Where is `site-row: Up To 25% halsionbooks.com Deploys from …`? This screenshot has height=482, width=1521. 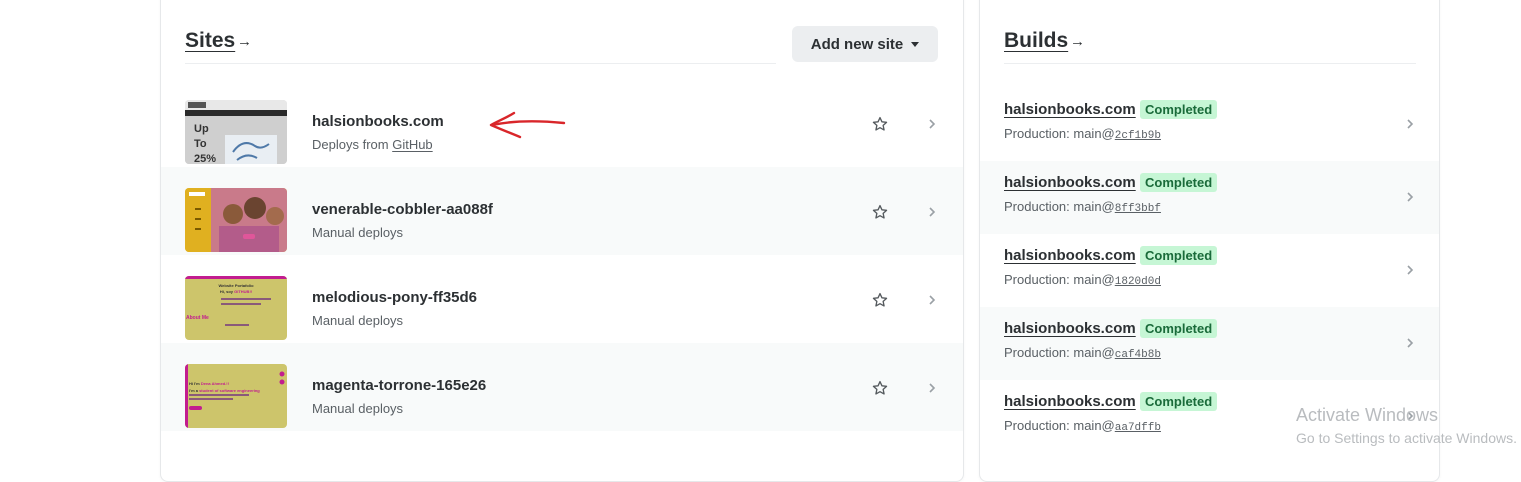 site-row: Up To 25% halsionbooks.com Deploys from … is located at coordinates (562, 123).